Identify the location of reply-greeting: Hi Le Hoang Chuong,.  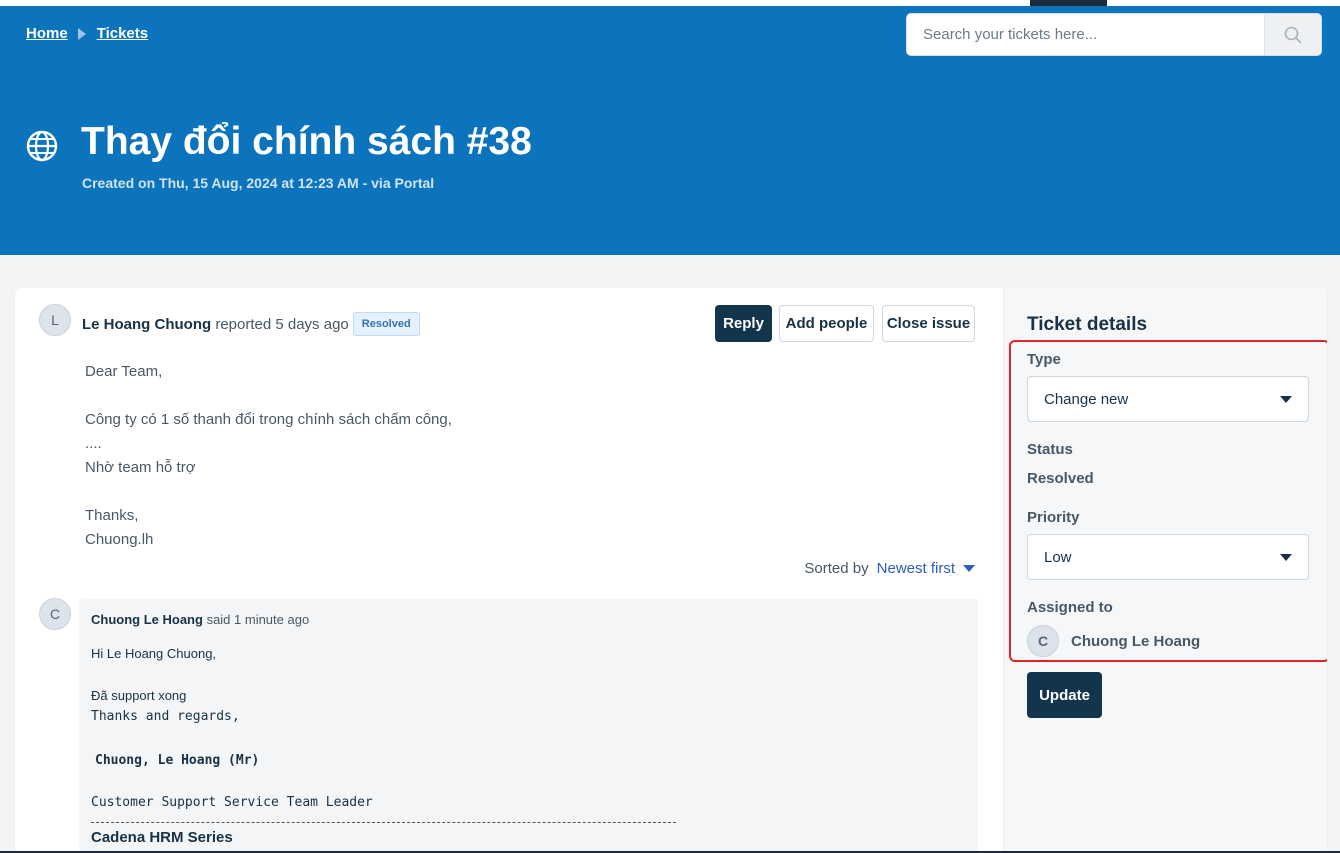
(154, 653).